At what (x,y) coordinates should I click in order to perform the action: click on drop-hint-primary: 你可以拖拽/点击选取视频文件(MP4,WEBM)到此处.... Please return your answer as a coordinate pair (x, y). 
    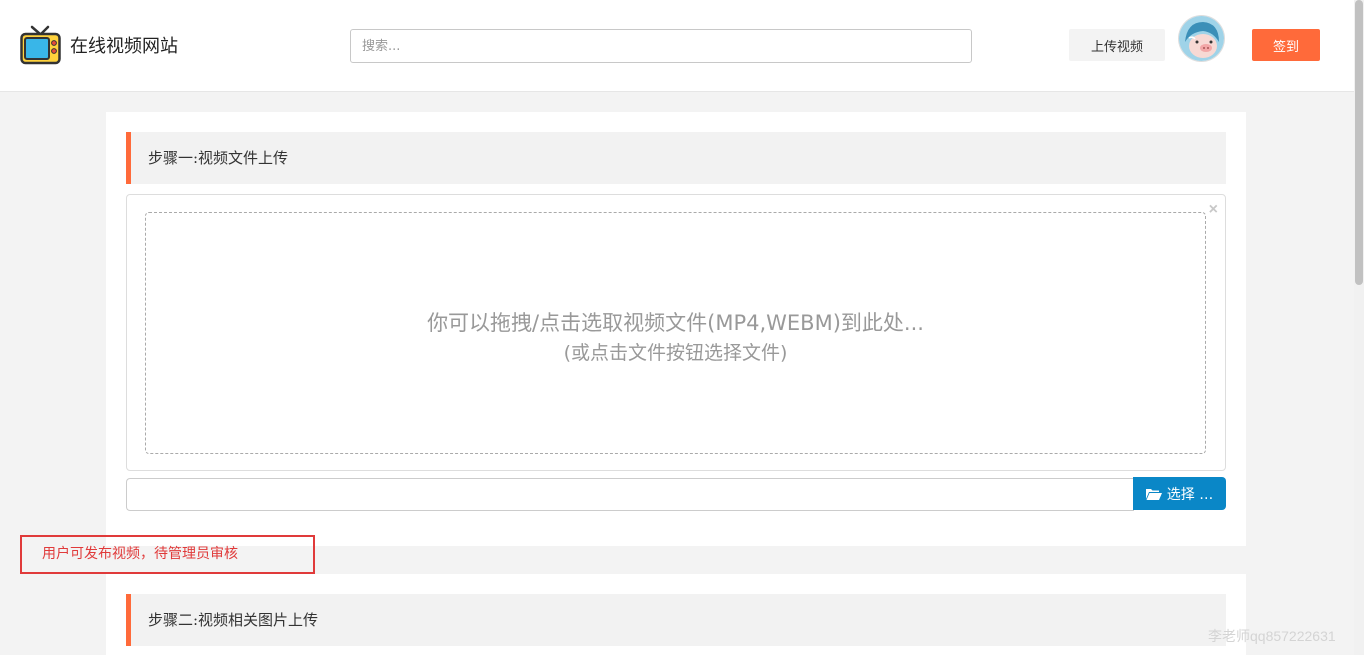
    Looking at the image, I should click on (675, 323).